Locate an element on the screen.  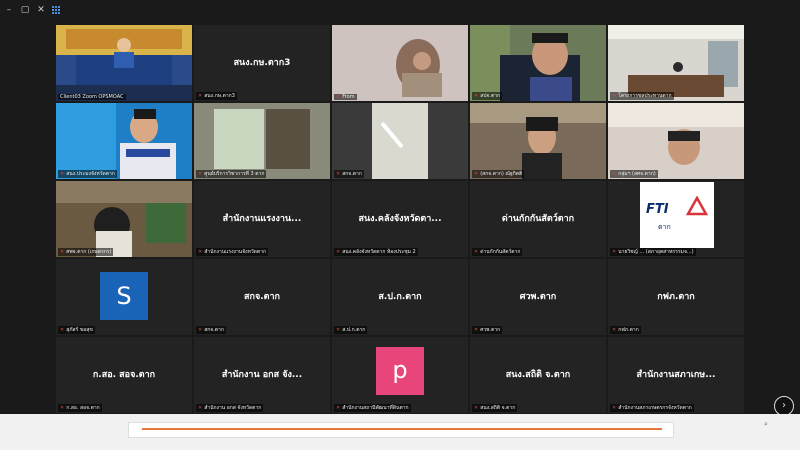
participant-tile: สกจ.ตาก ✕ สกจ.ตาก is located at coordinates (262, 297).